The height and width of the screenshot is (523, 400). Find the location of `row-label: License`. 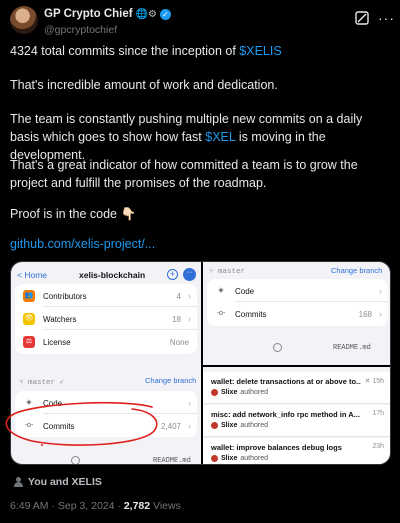

row-label: License is located at coordinates (57, 342).